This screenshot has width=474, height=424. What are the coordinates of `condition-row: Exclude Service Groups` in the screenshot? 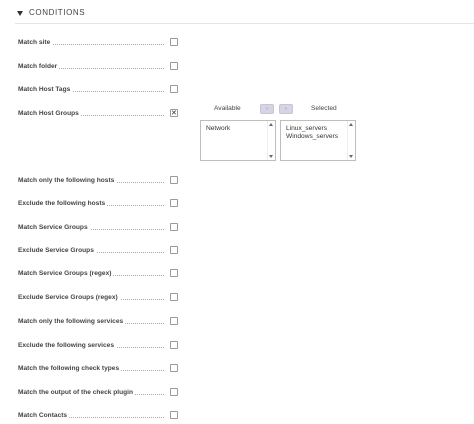 It's located at (99, 251).